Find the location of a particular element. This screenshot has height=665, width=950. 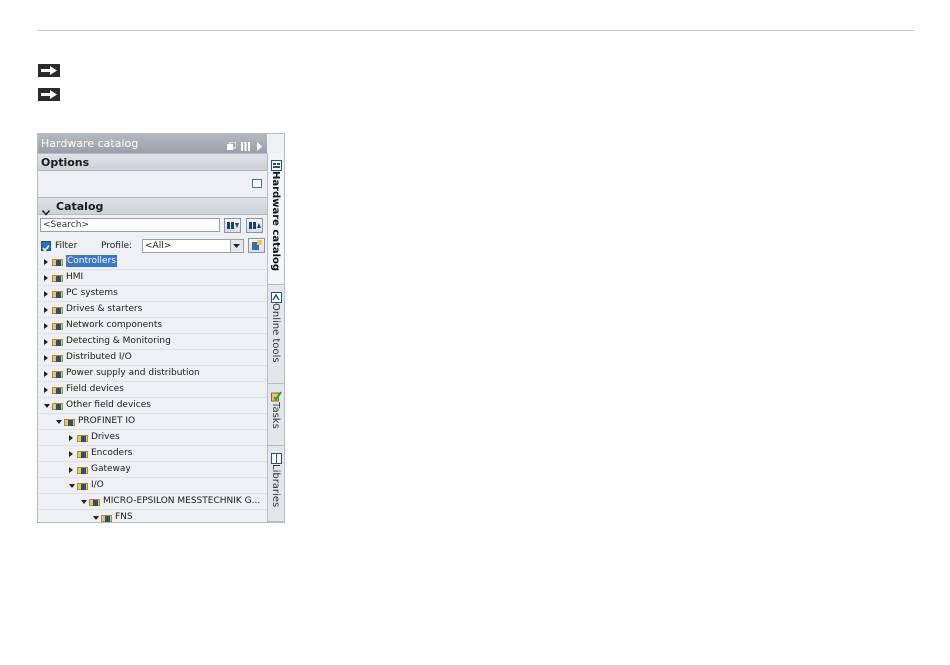

catalog-section-header: Catalog is located at coordinates (152, 206).